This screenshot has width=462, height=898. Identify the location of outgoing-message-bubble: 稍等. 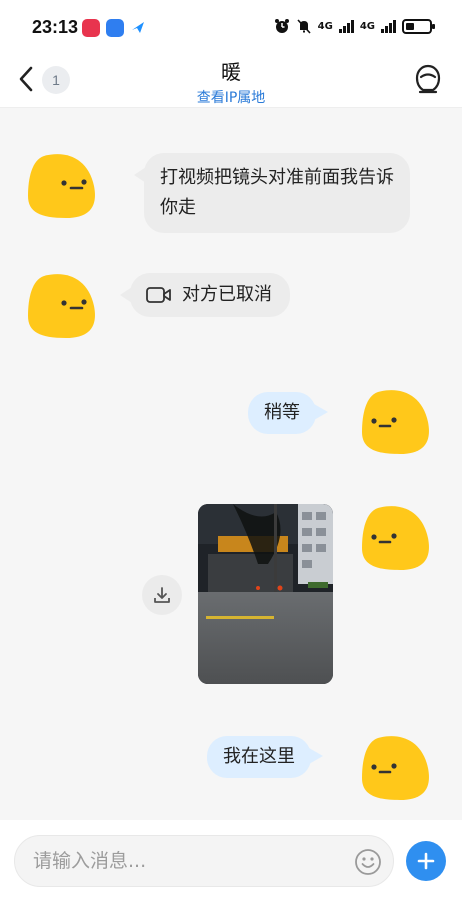
(288, 413).